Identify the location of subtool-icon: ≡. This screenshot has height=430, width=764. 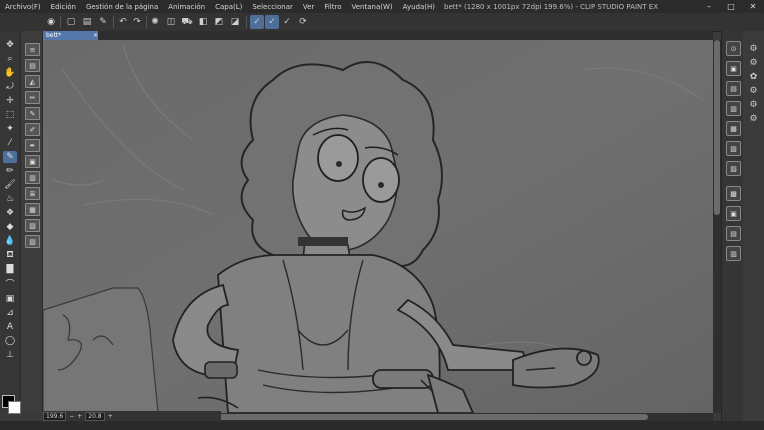
(32, 49).